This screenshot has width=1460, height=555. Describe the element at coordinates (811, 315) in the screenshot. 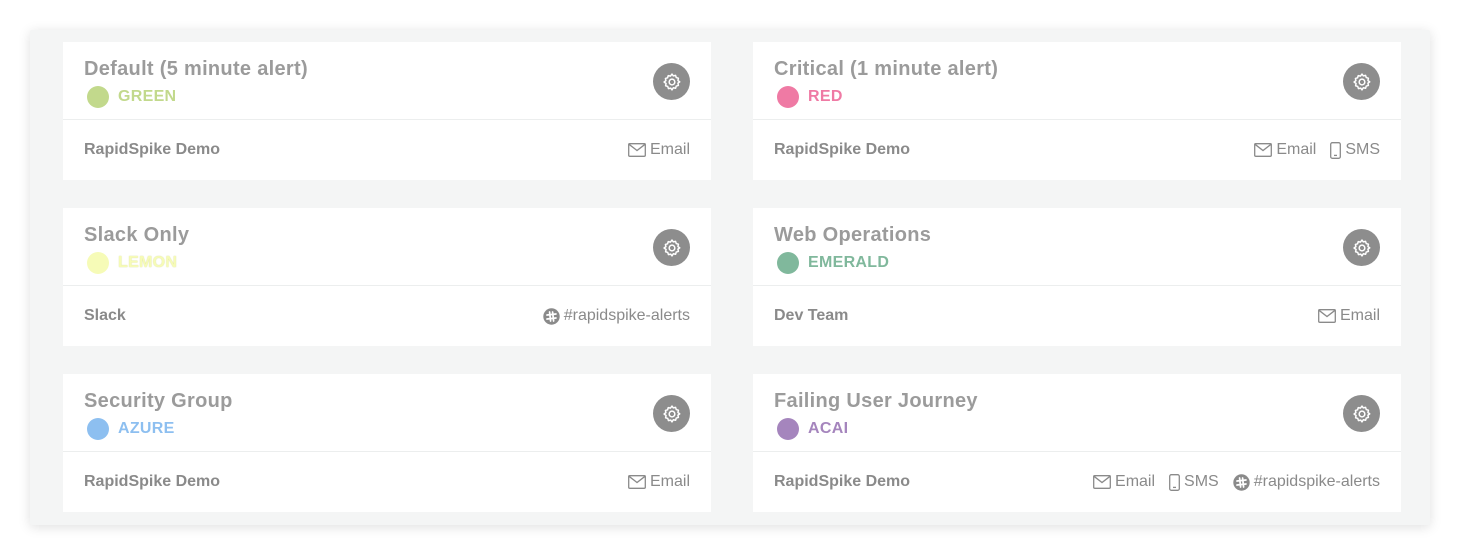

I see `team-name: Dev Team` at that location.